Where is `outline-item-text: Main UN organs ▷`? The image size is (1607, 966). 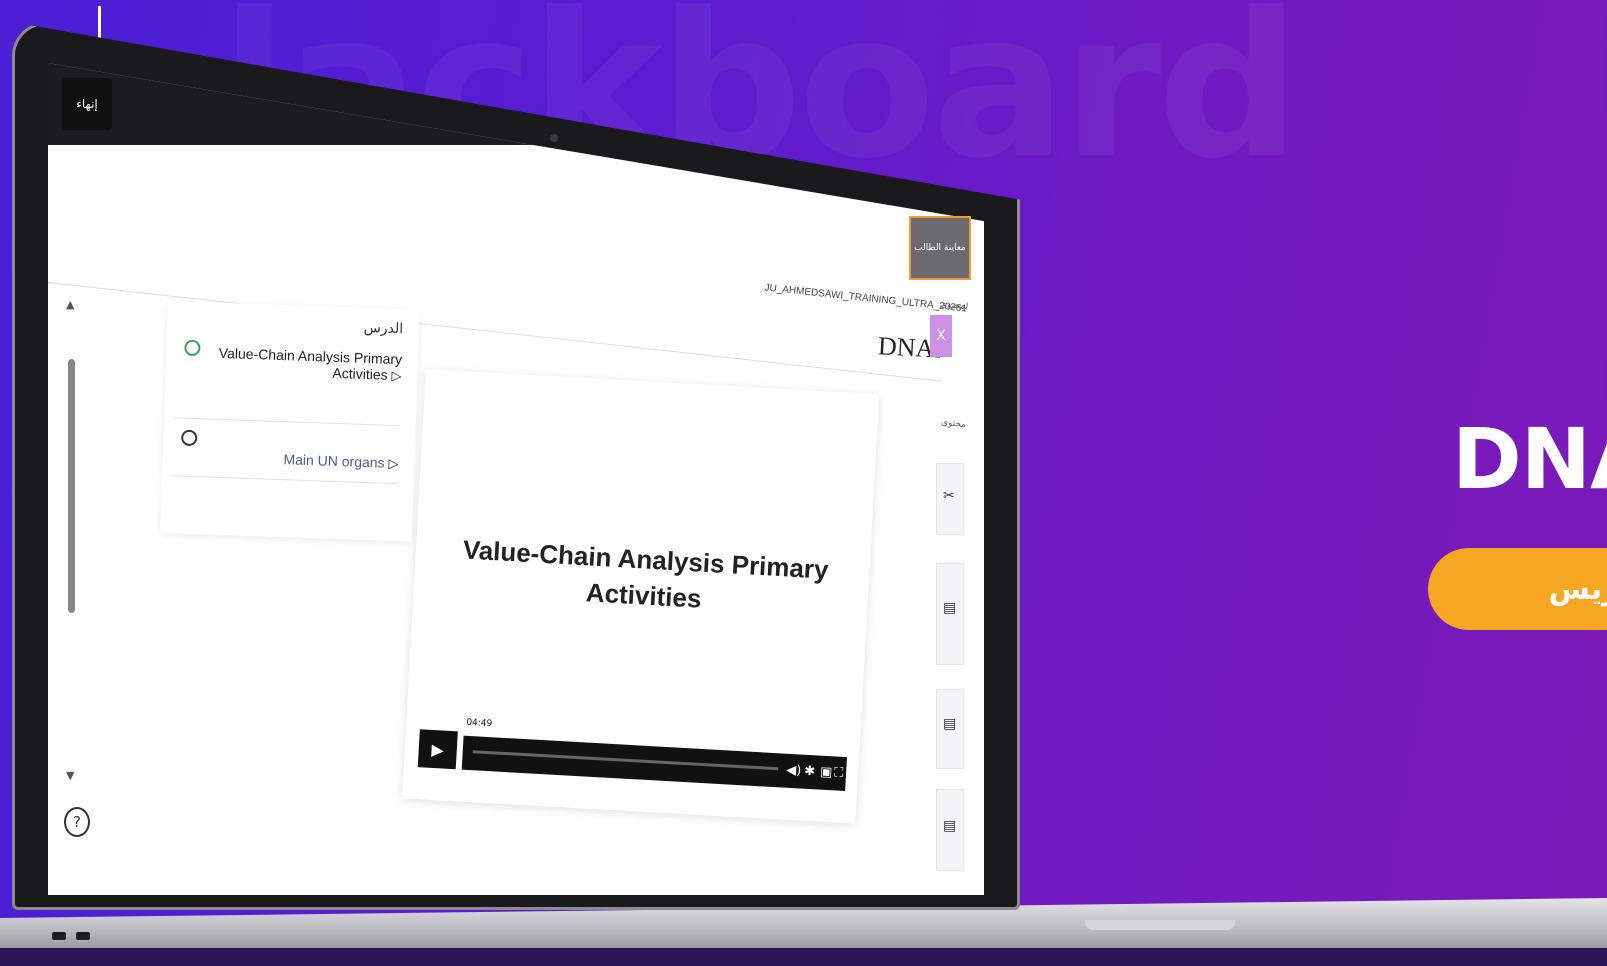 outline-item-text: Main UN organs ▷ is located at coordinates (303, 461).